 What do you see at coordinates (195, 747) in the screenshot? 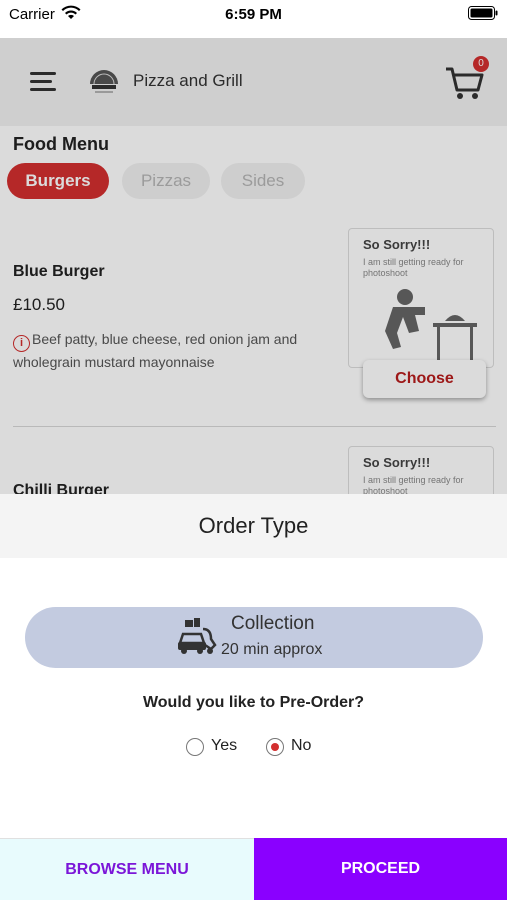
I see `radio-circle` at bounding box center [195, 747].